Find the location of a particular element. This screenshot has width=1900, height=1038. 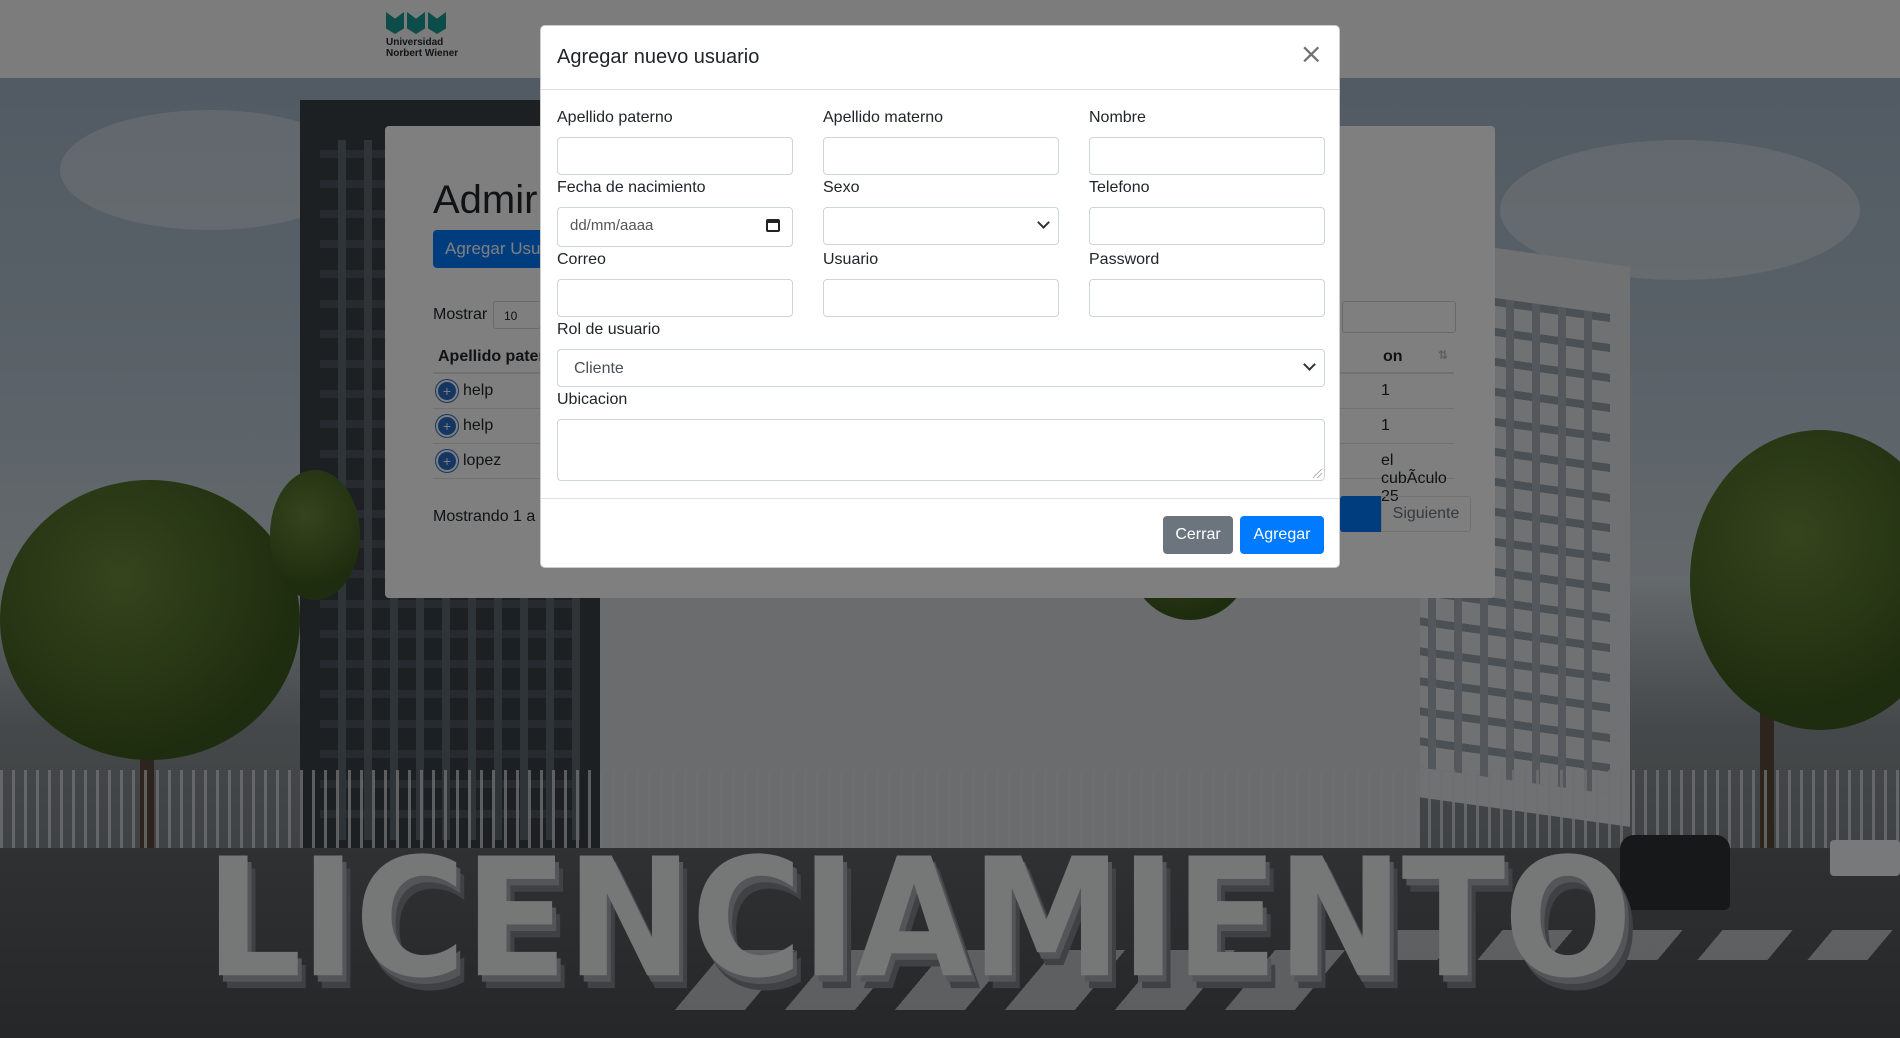

ubicacion-label: Ubicacion is located at coordinates (592, 399).